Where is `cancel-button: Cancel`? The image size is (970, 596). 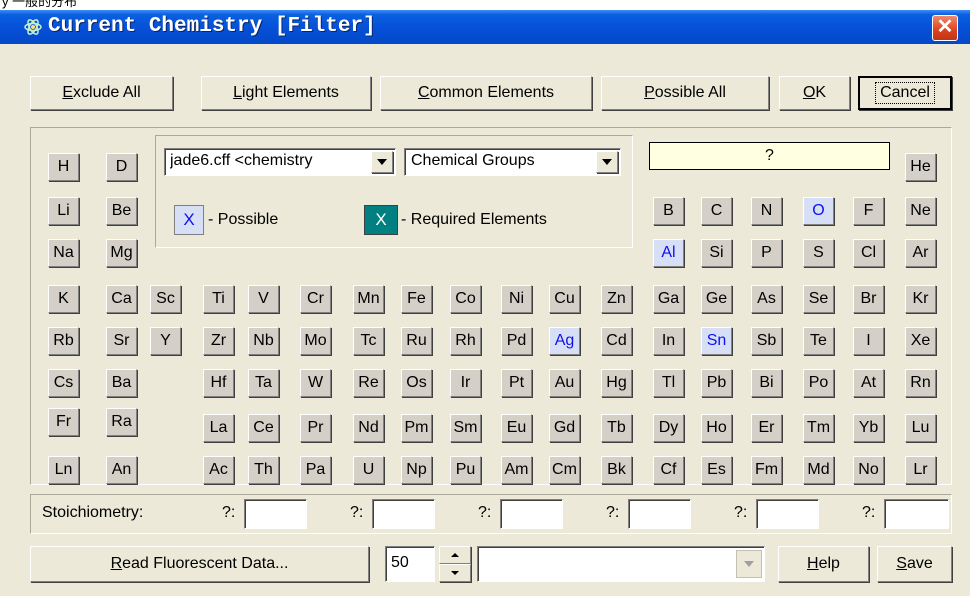
cancel-button: Cancel is located at coordinates (905, 93).